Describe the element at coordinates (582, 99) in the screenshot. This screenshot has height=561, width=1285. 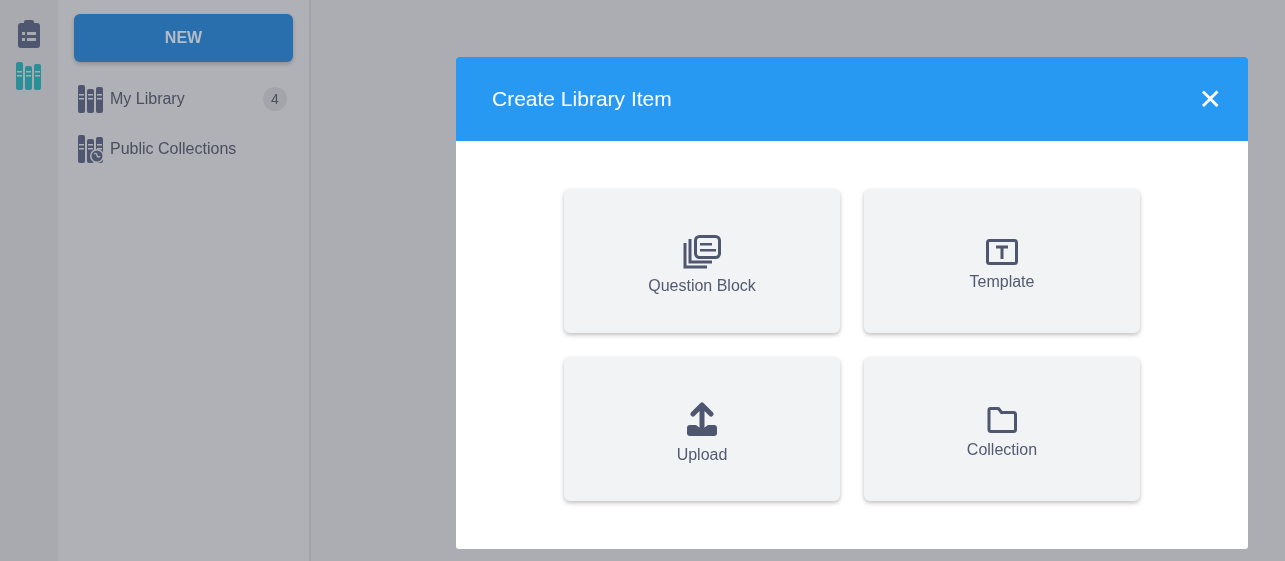
I see `dialog-title: Create Library Item` at that location.